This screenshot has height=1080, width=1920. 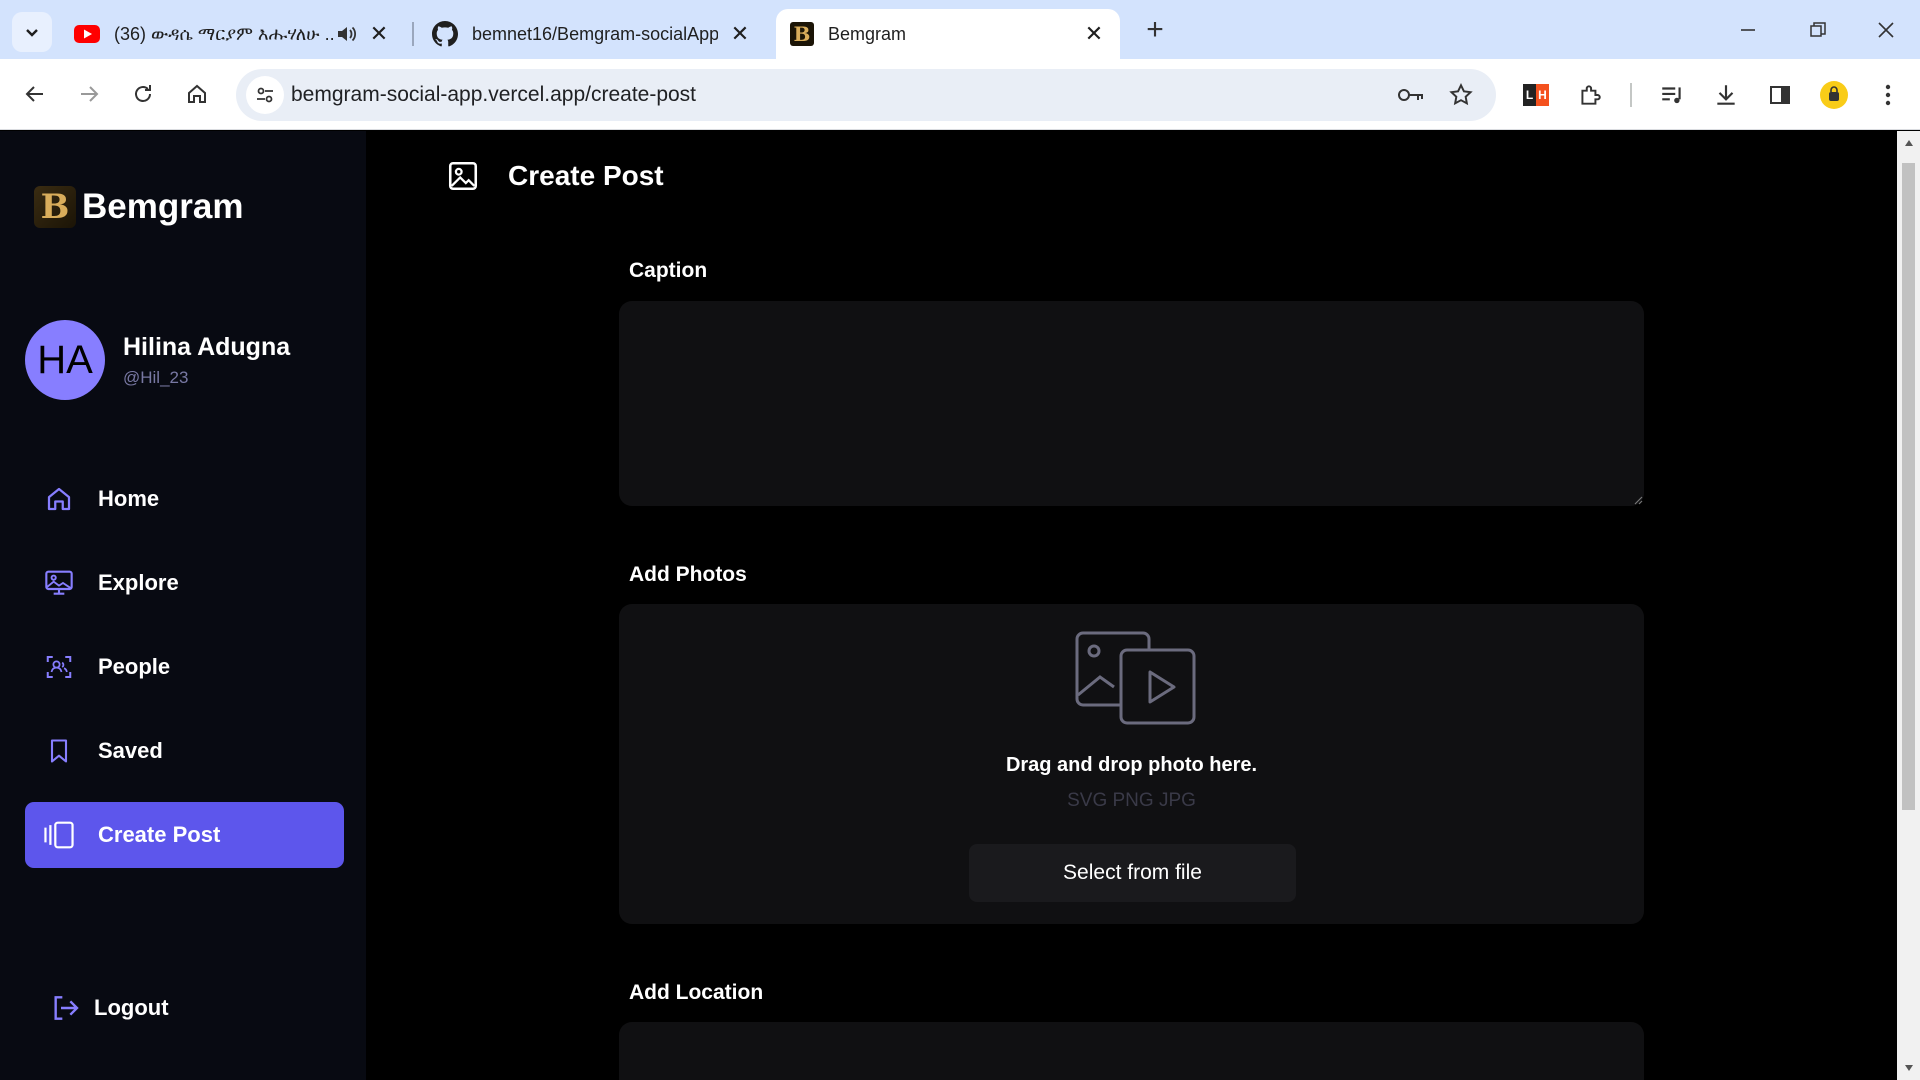 What do you see at coordinates (463, 176) in the screenshot?
I see `image-icon` at bounding box center [463, 176].